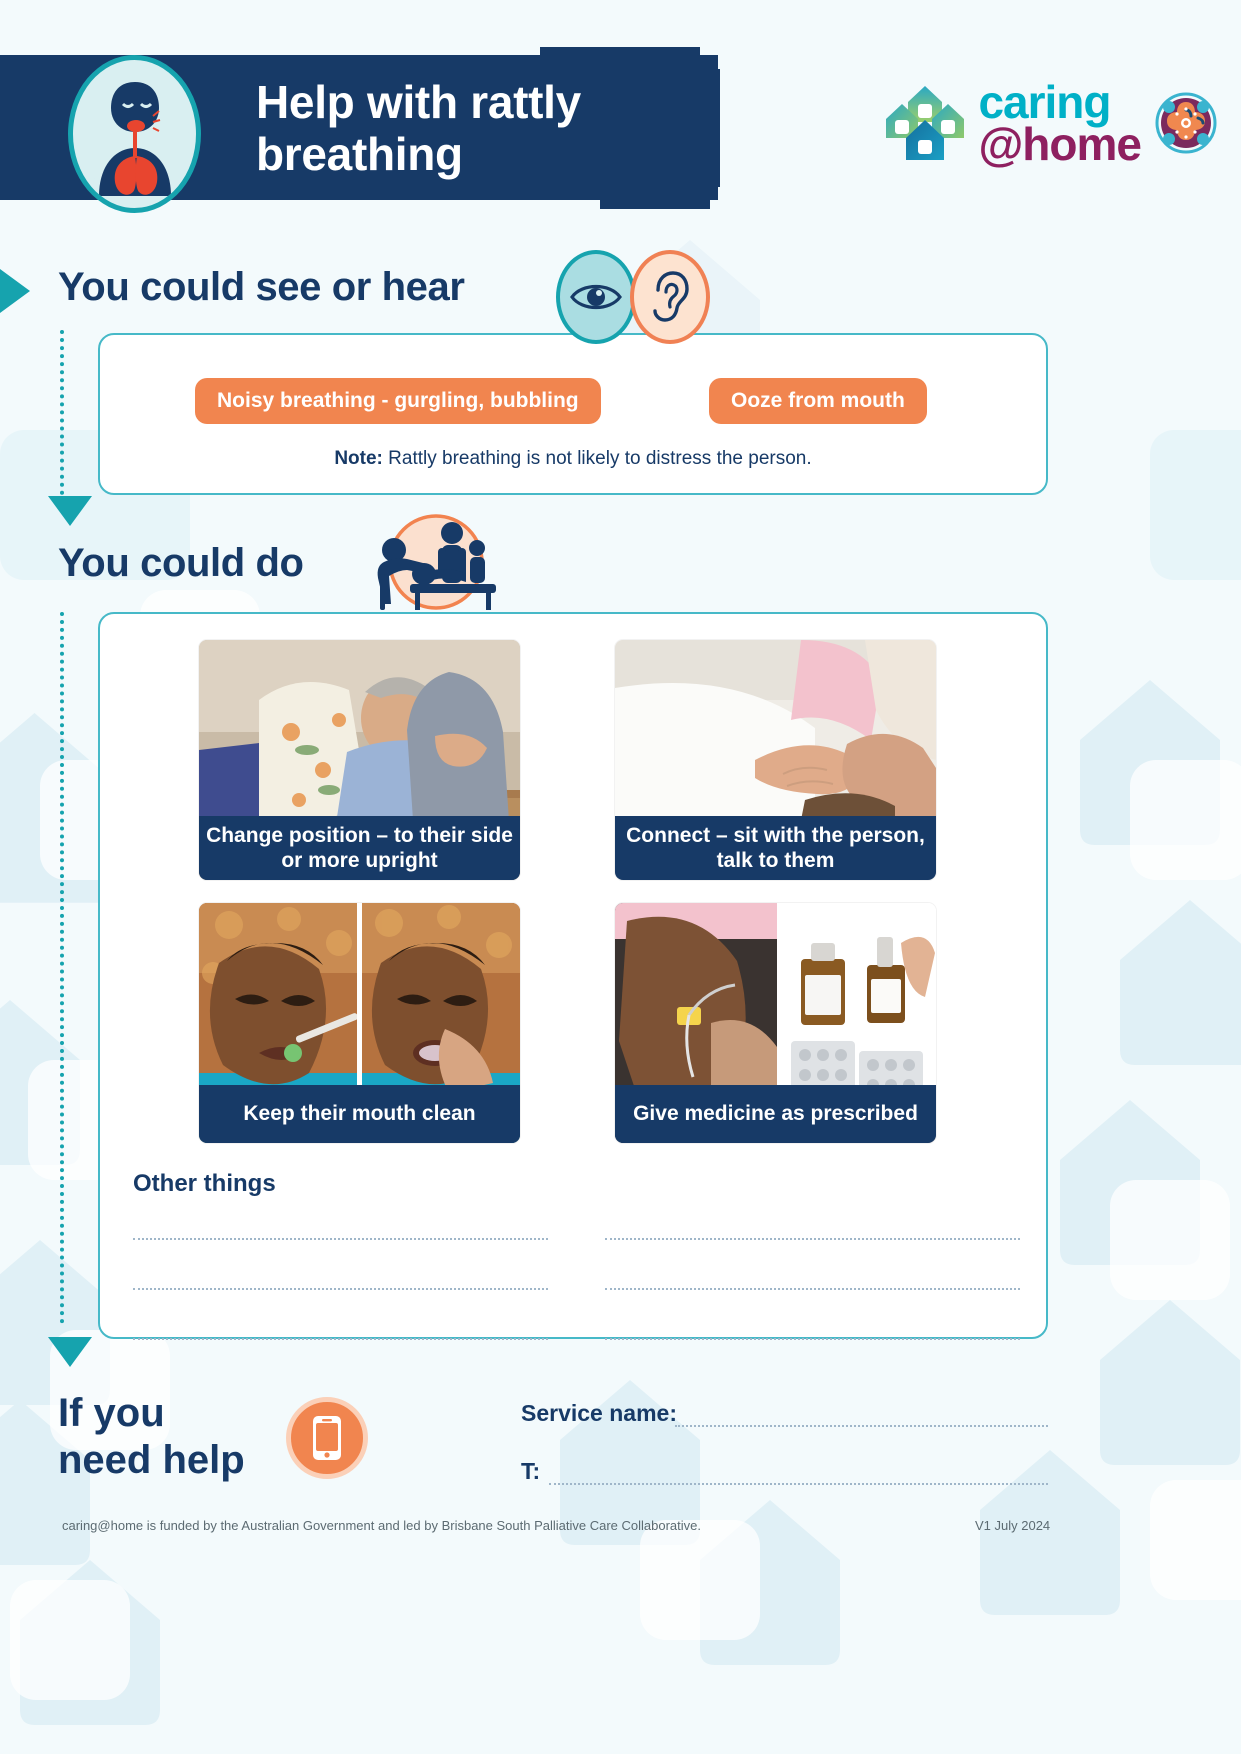 The width and height of the screenshot is (1241, 1754). I want to click on card-give-medicine: Give medicine as prescribed, so click(775, 1023).